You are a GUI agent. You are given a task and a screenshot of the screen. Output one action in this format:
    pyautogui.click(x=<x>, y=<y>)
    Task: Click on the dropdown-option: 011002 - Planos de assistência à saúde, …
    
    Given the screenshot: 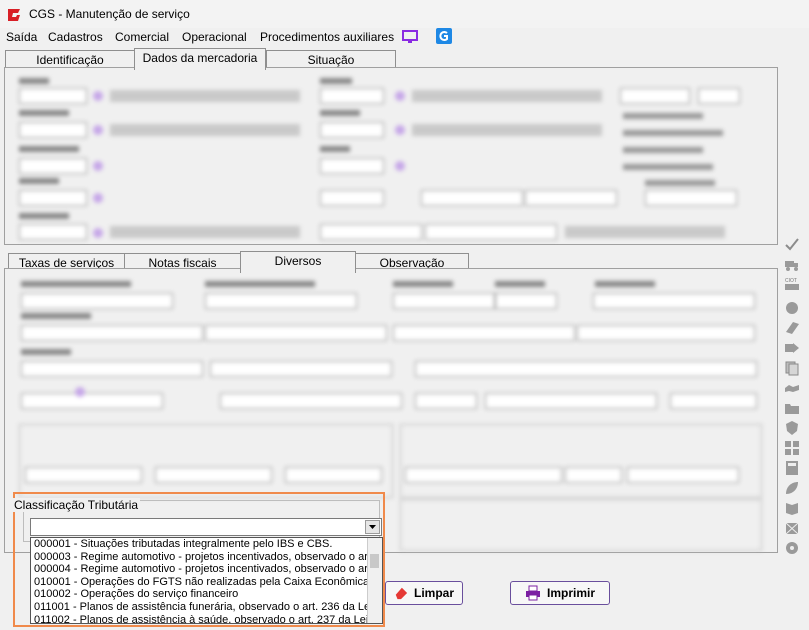 What is the action you would take?
    pyautogui.click(x=200, y=618)
    